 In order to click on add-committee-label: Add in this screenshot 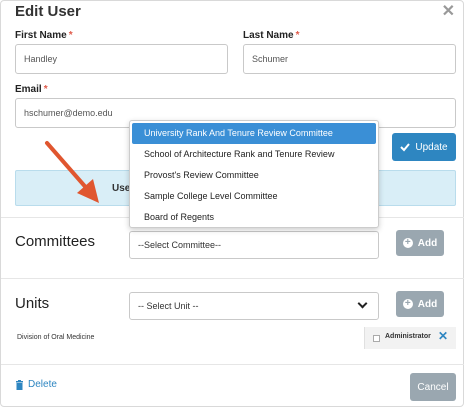, I will do `click(427, 243)`.